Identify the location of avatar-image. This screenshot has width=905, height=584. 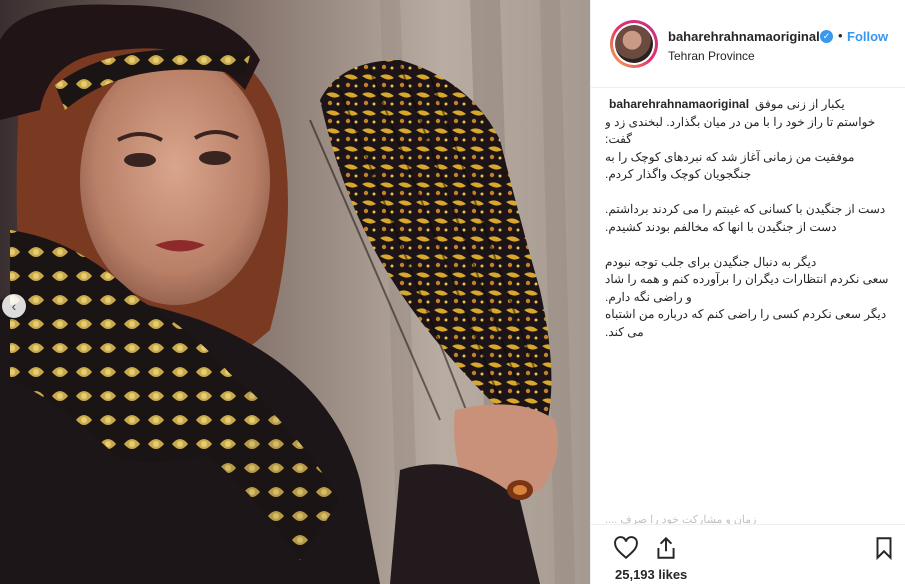
(634, 44).